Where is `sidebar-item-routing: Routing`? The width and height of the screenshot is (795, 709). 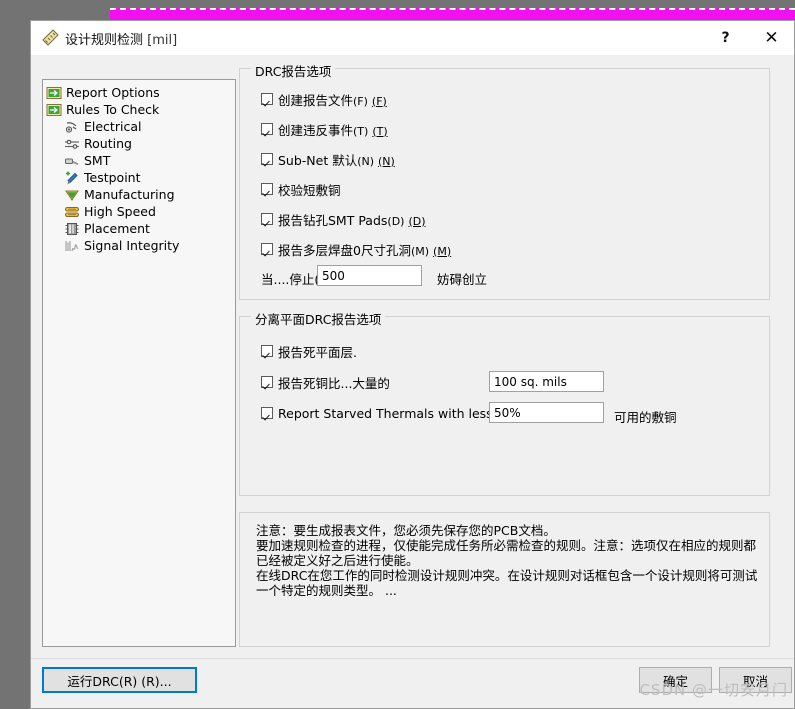
sidebar-item-routing: Routing is located at coordinates (139, 143).